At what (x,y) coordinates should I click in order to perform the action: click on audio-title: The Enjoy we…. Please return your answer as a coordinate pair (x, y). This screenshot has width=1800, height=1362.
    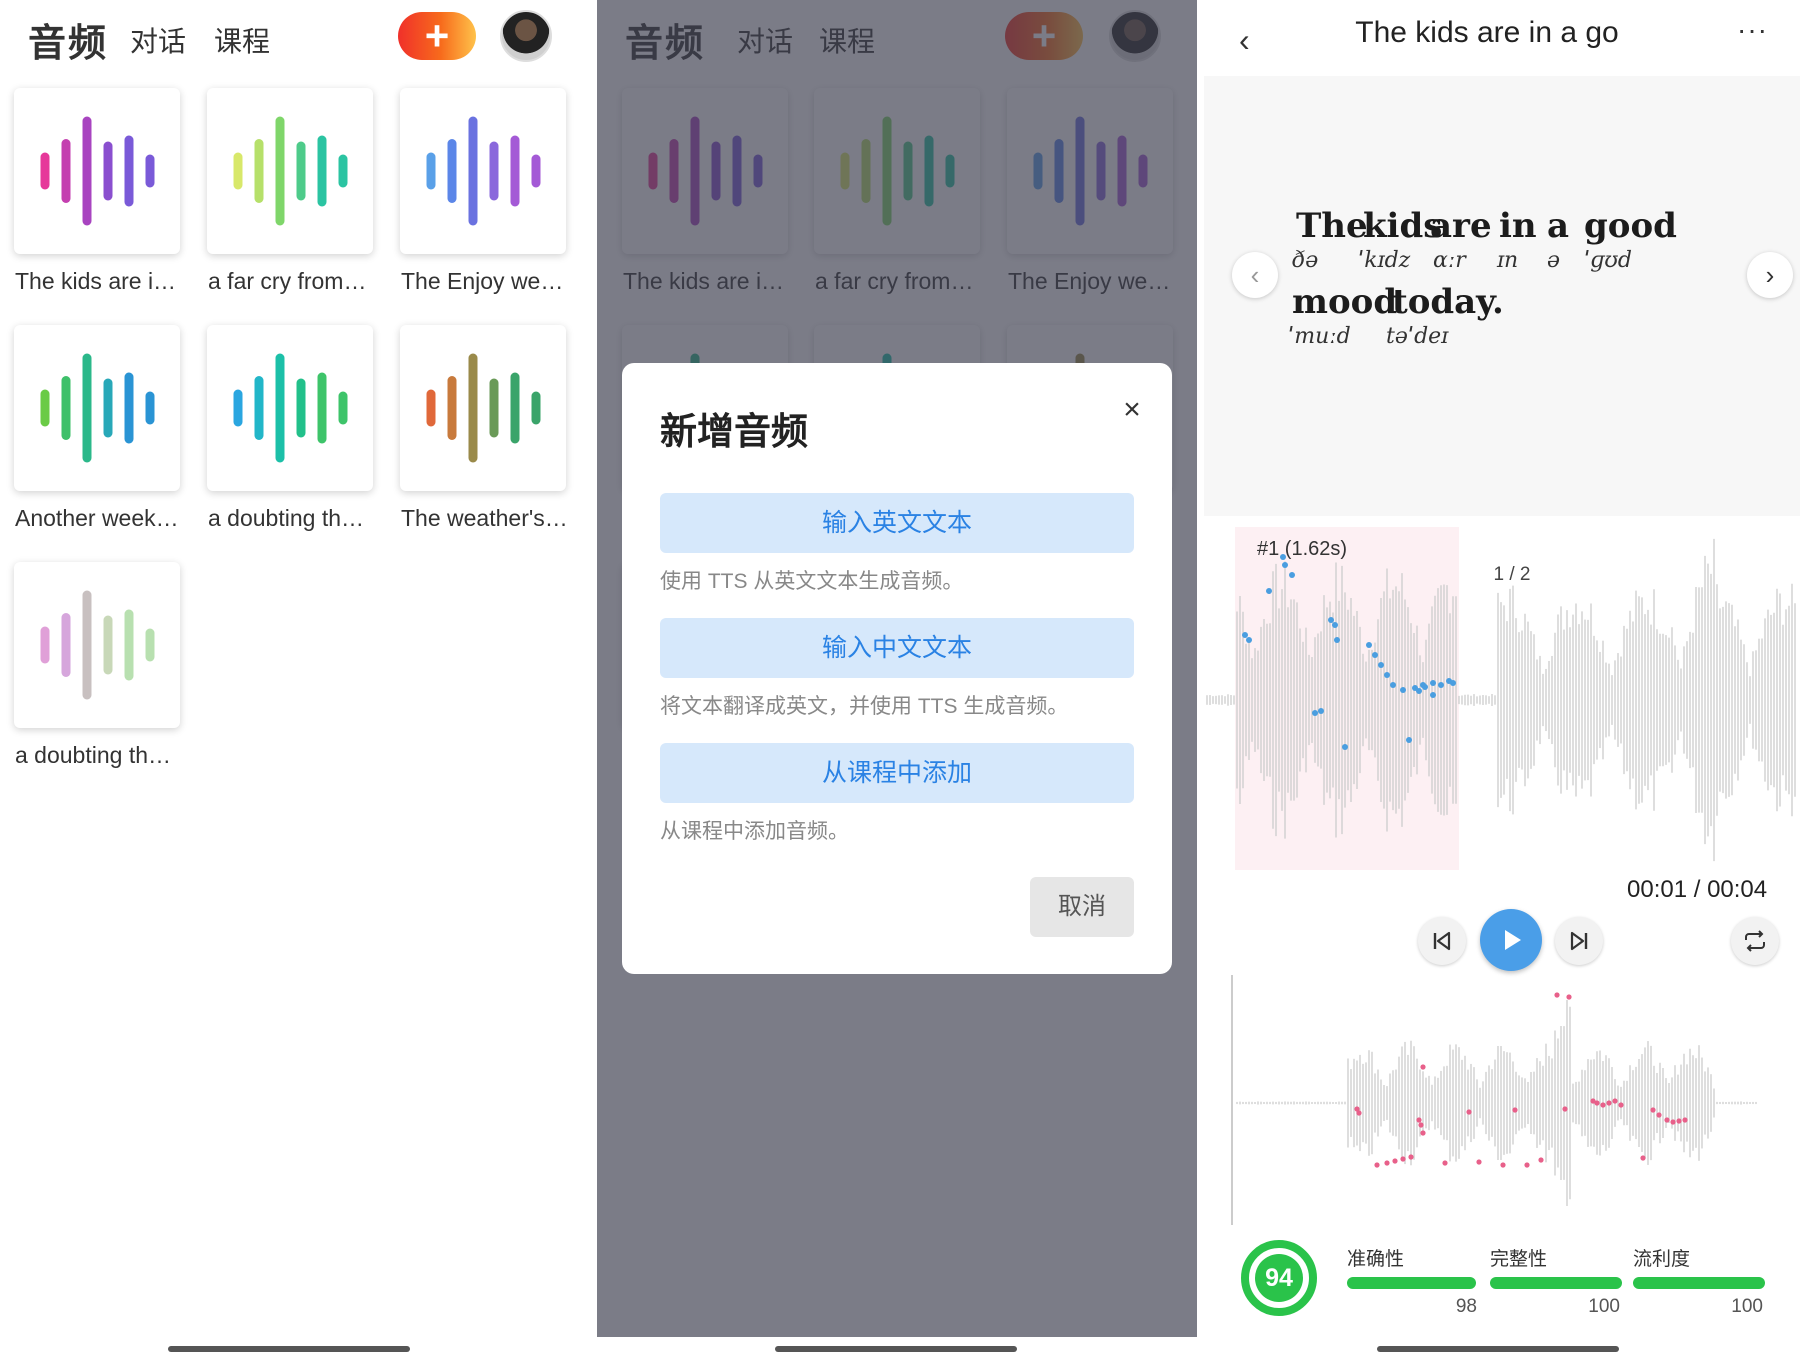
    Looking at the image, I should click on (486, 281).